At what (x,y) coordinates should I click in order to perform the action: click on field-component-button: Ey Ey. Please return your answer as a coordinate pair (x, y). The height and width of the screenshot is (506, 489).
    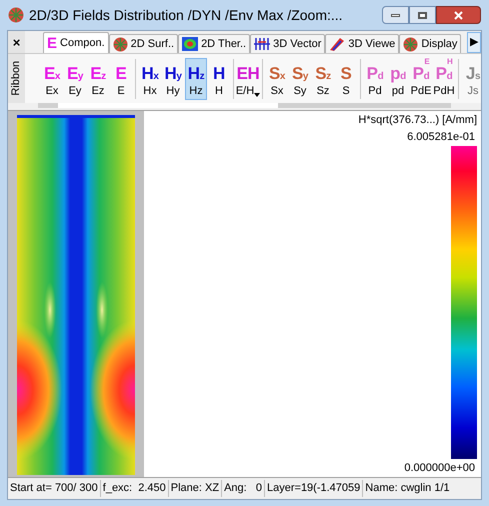
    Looking at the image, I should click on (75, 79).